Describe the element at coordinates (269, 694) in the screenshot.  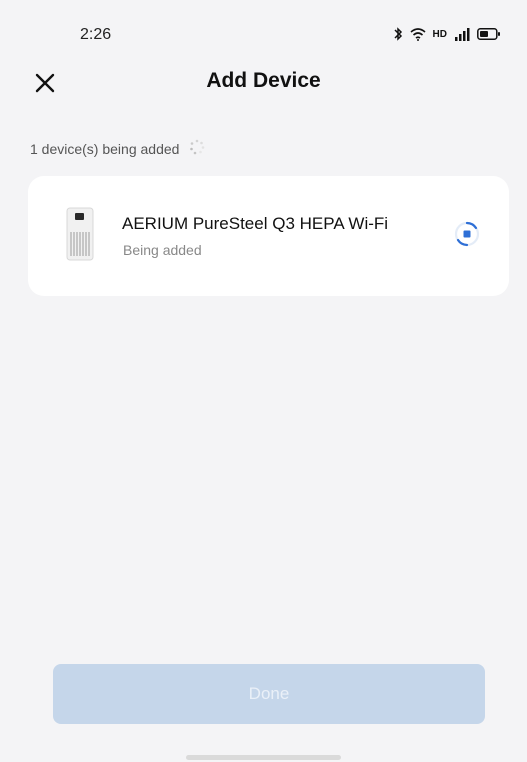
I see `done-button: Done` at that location.